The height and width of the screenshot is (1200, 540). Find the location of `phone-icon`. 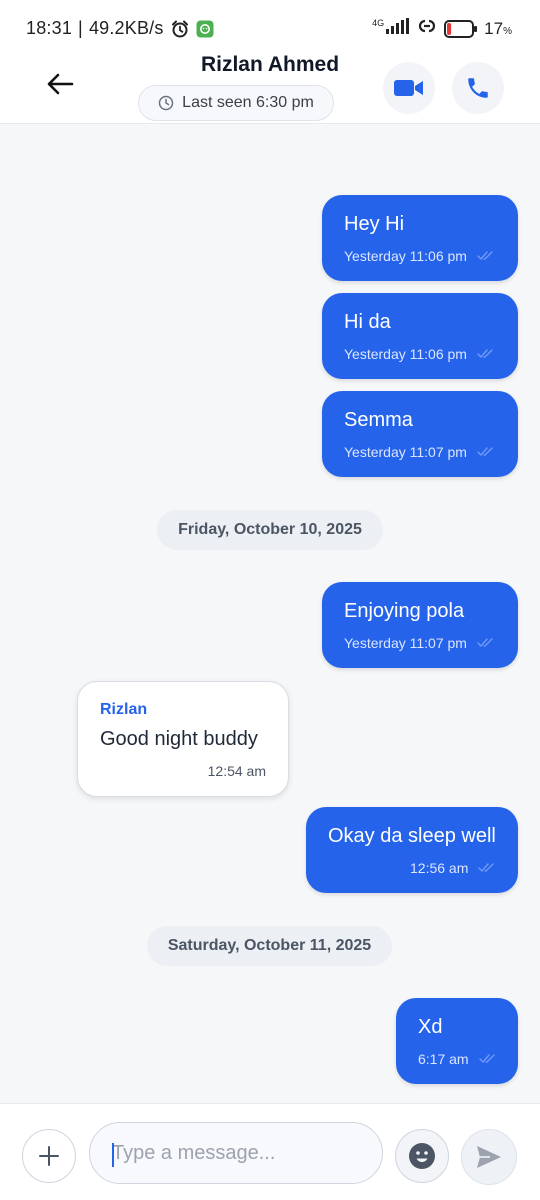

phone-icon is located at coordinates (478, 88).